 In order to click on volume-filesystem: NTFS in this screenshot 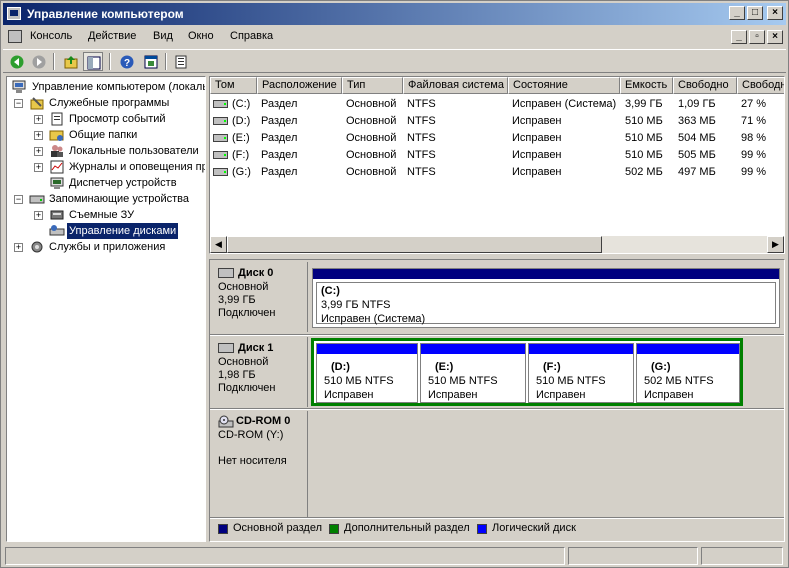, I will do `click(421, 155)`.